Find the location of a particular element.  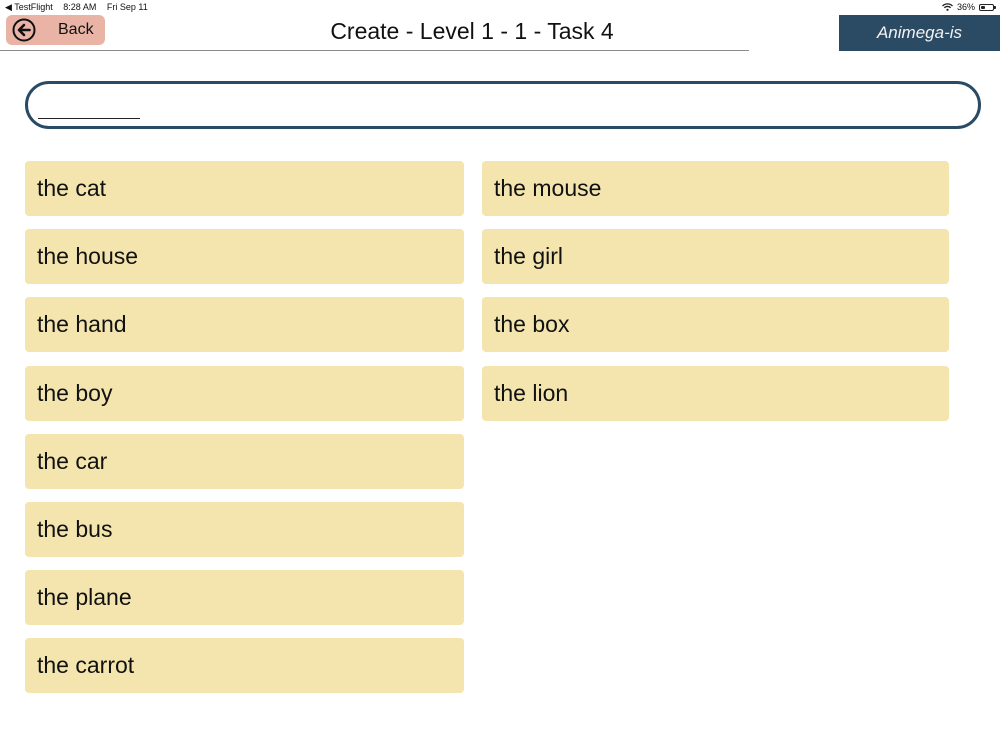

wifi-icon is located at coordinates (947, 7).